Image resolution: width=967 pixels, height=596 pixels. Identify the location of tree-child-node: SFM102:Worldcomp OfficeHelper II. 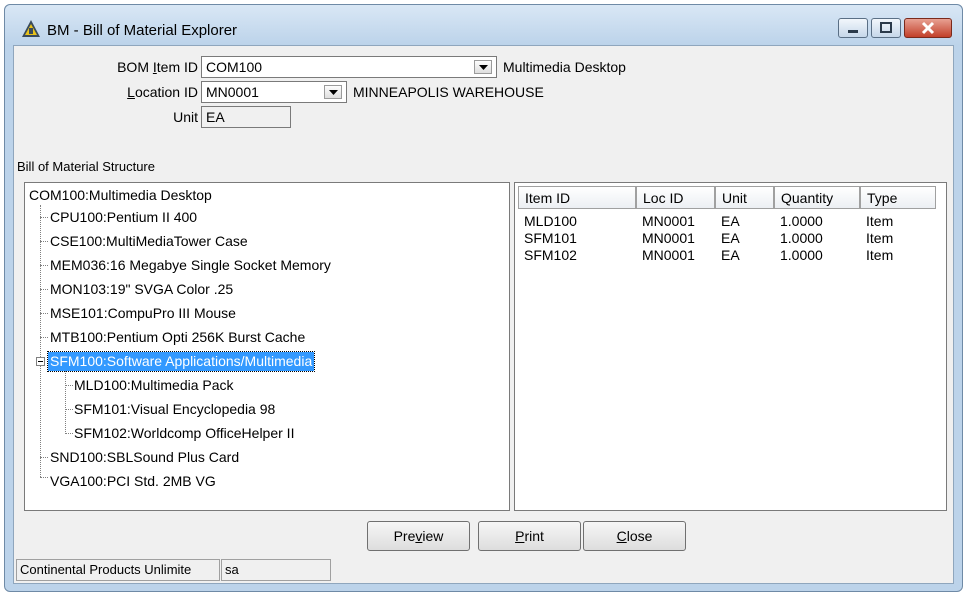
(184, 433).